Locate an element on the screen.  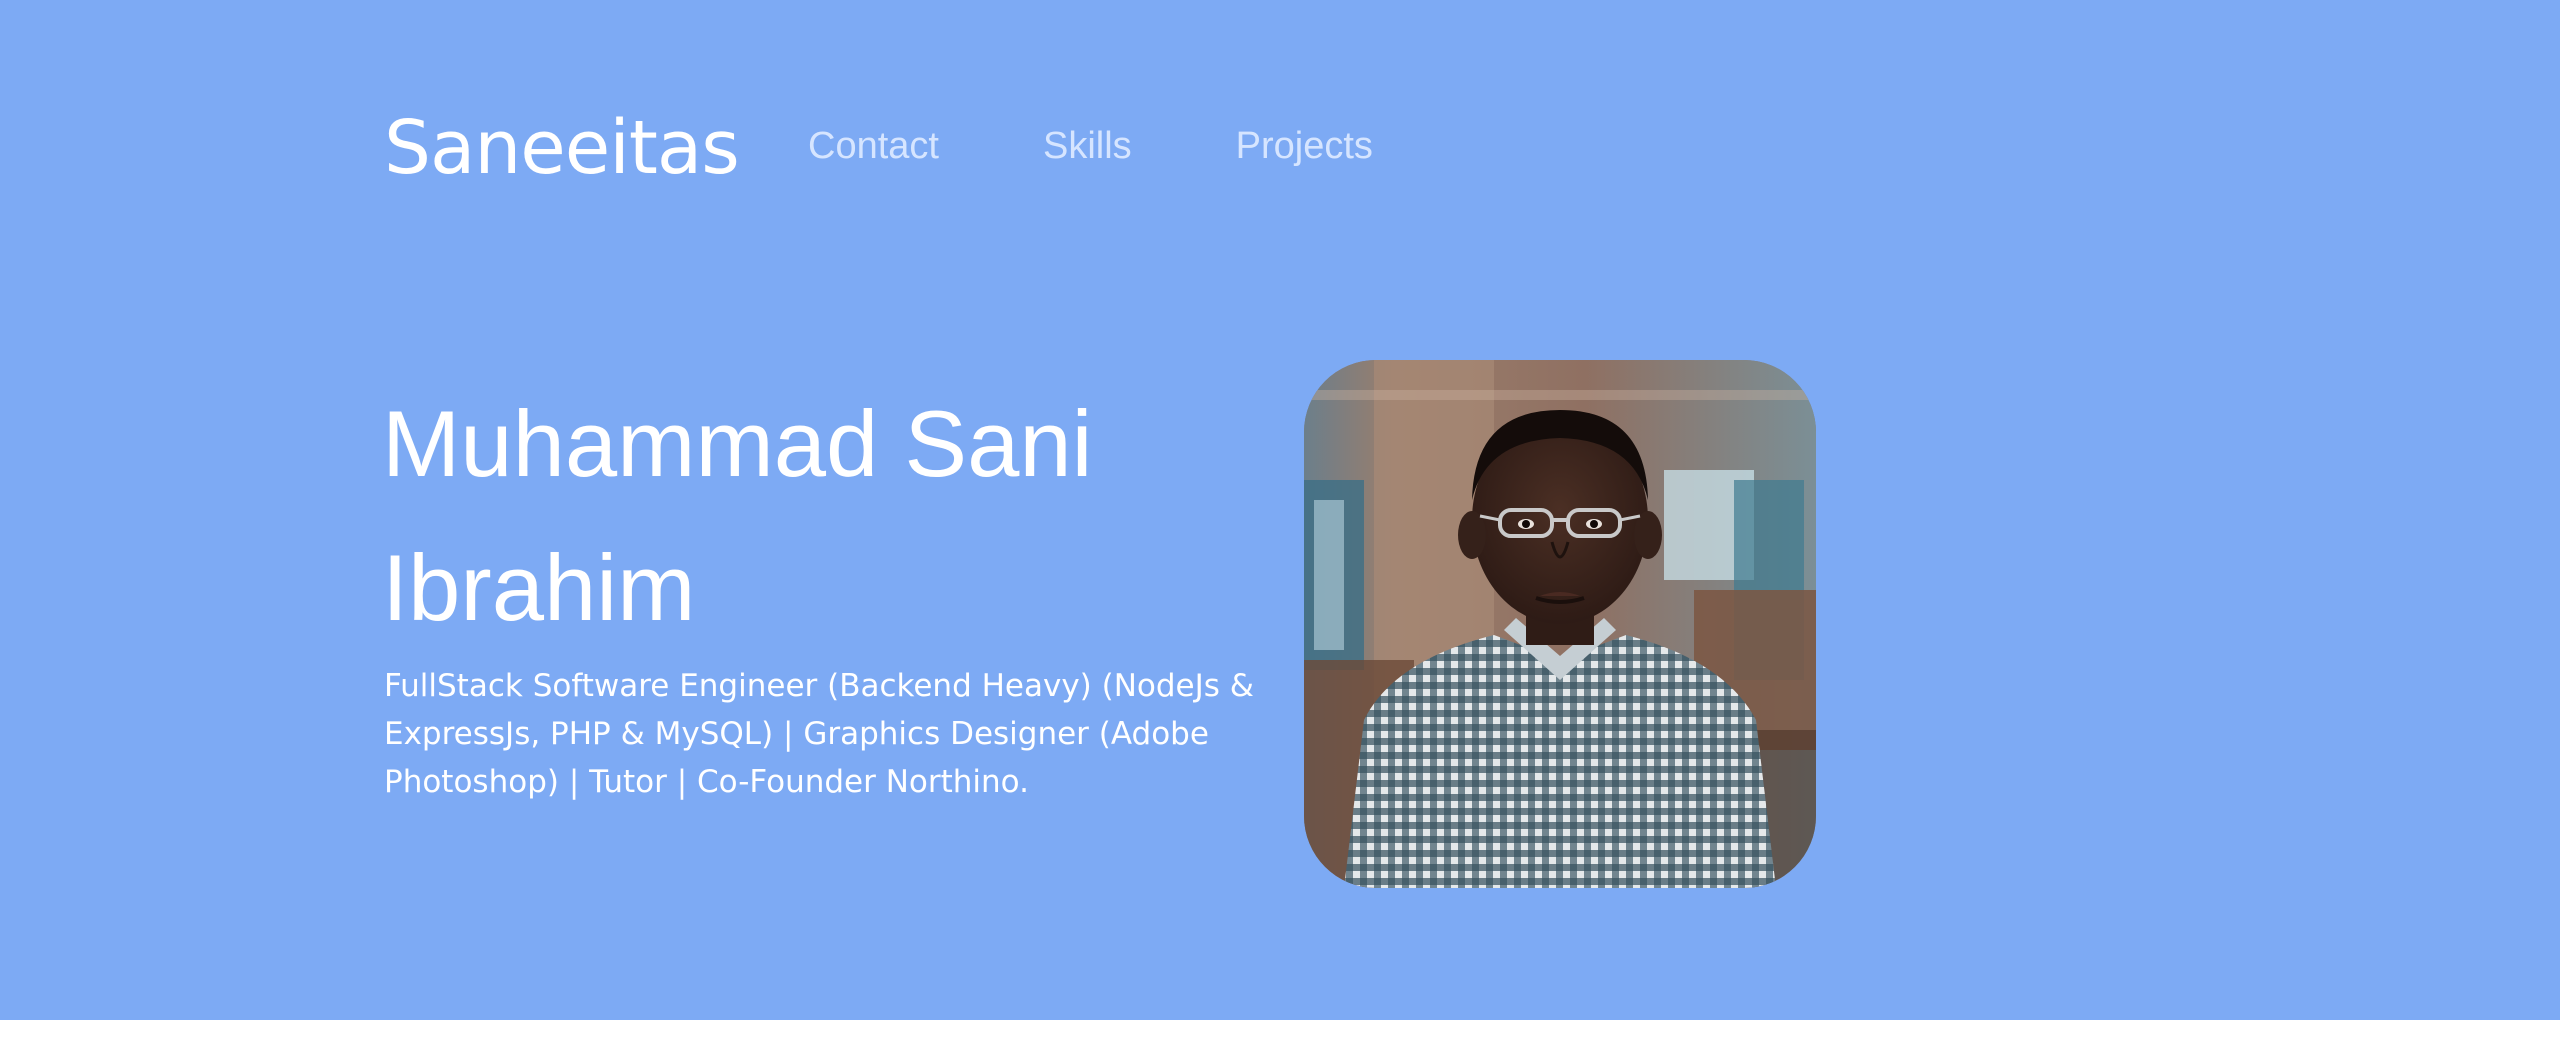
nav-link-skills: Skills is located at coordinates (1087, 146).